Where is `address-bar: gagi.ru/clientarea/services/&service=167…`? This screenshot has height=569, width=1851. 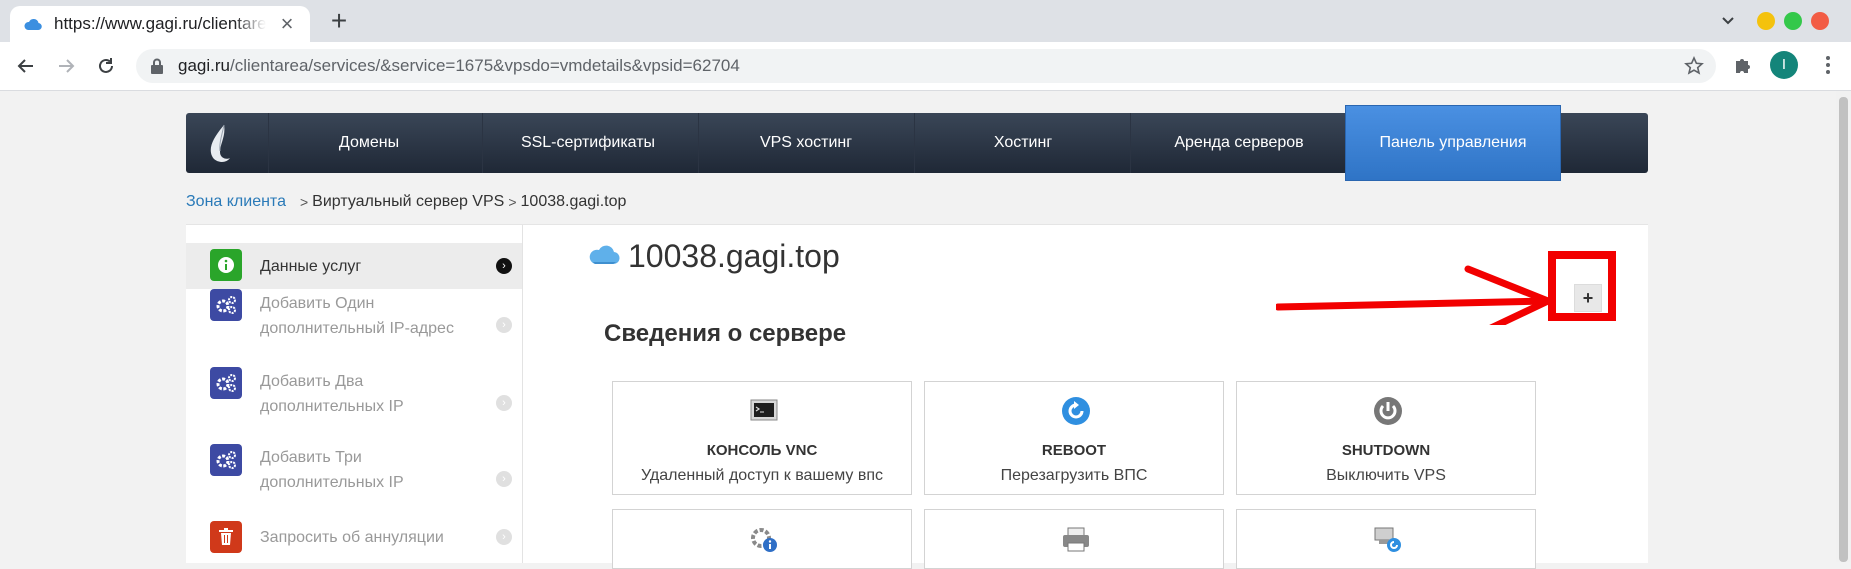
address-bar: gagi.ru/clientarea/services/&service=167… is located at coordinates (926, 66).